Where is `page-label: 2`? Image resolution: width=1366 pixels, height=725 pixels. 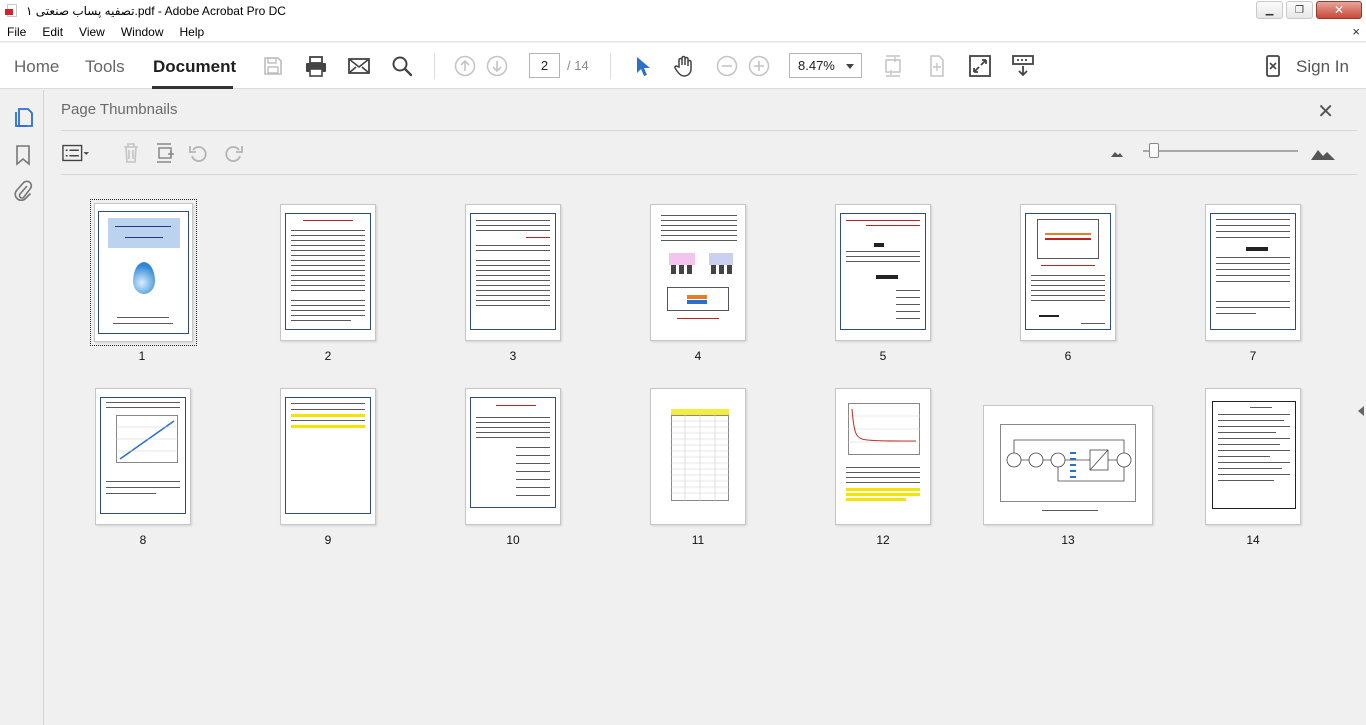 page-label: 2 is located at coordinates (328, 356).